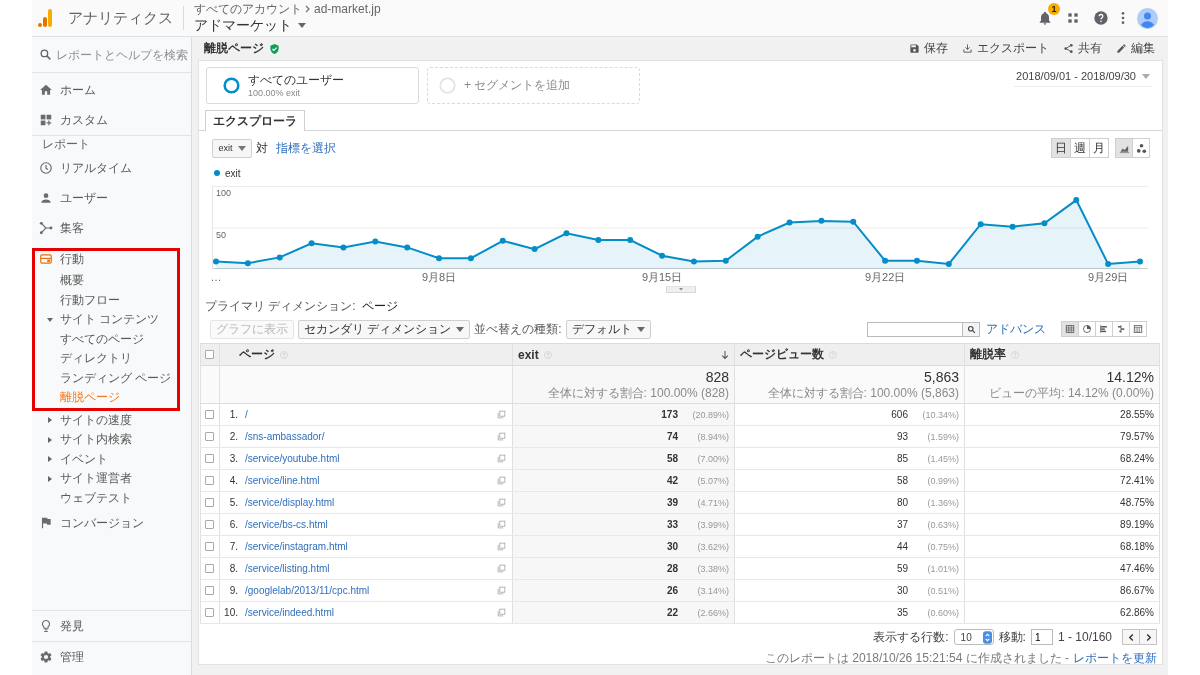 The height and width of the screenshot is (675, 1200). What do you see at coordinates (282, 480) in the screenshot?
I see `page-link: /service/line.html` at bounding box center [282, 480].